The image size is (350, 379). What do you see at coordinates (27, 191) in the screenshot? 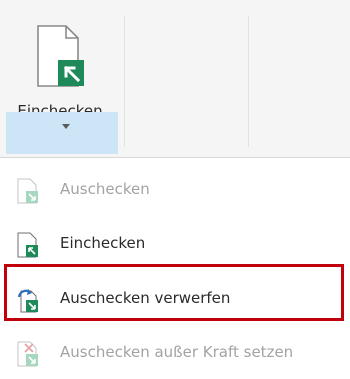
I see `checkout-icon` at bounding box center [27, 191].